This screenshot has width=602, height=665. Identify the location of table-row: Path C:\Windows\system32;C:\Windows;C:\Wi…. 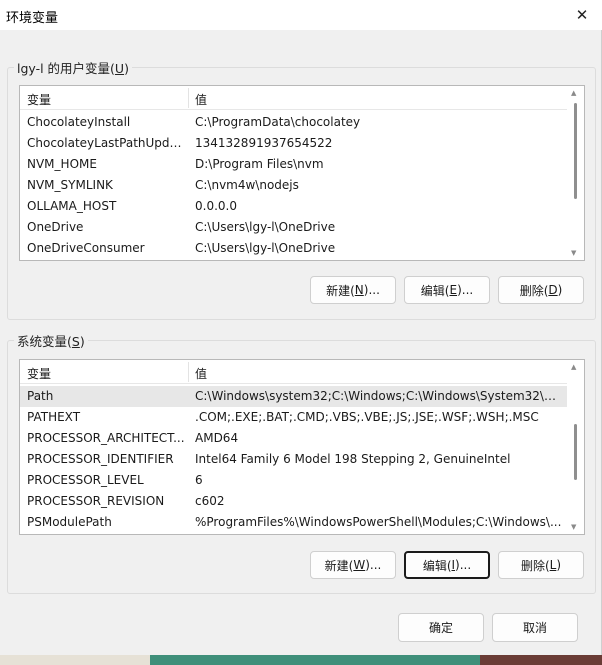
(294, 396).